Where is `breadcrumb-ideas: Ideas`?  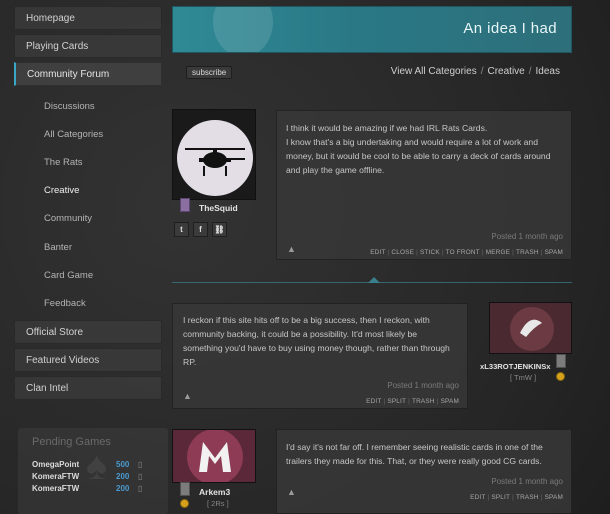 breadcrumb-ideas: Ideas is located at coordinates (548, 71).